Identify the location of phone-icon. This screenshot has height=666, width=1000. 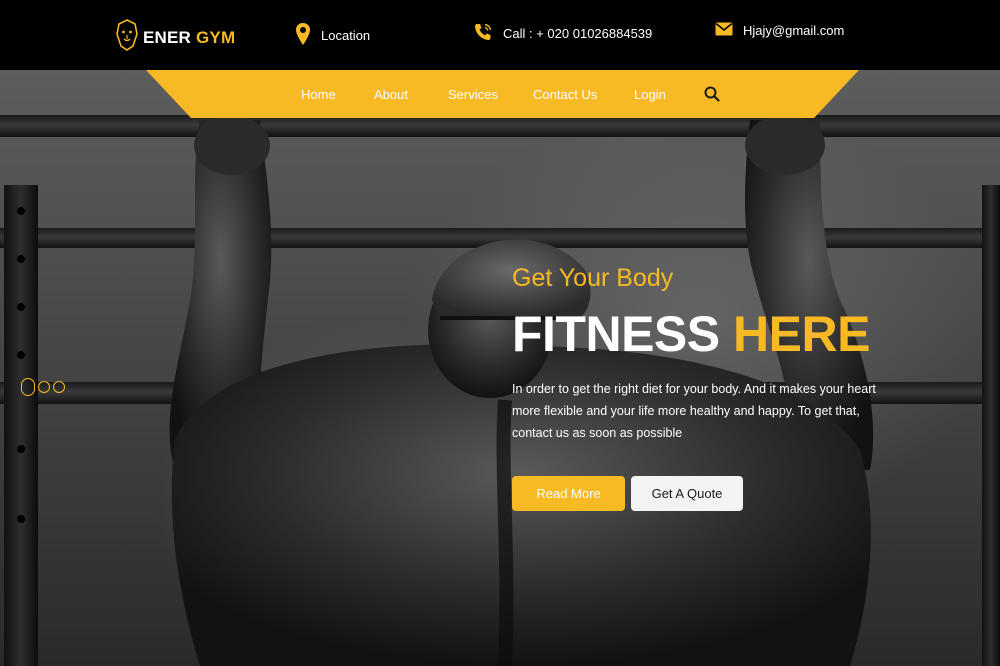
(483, 33).